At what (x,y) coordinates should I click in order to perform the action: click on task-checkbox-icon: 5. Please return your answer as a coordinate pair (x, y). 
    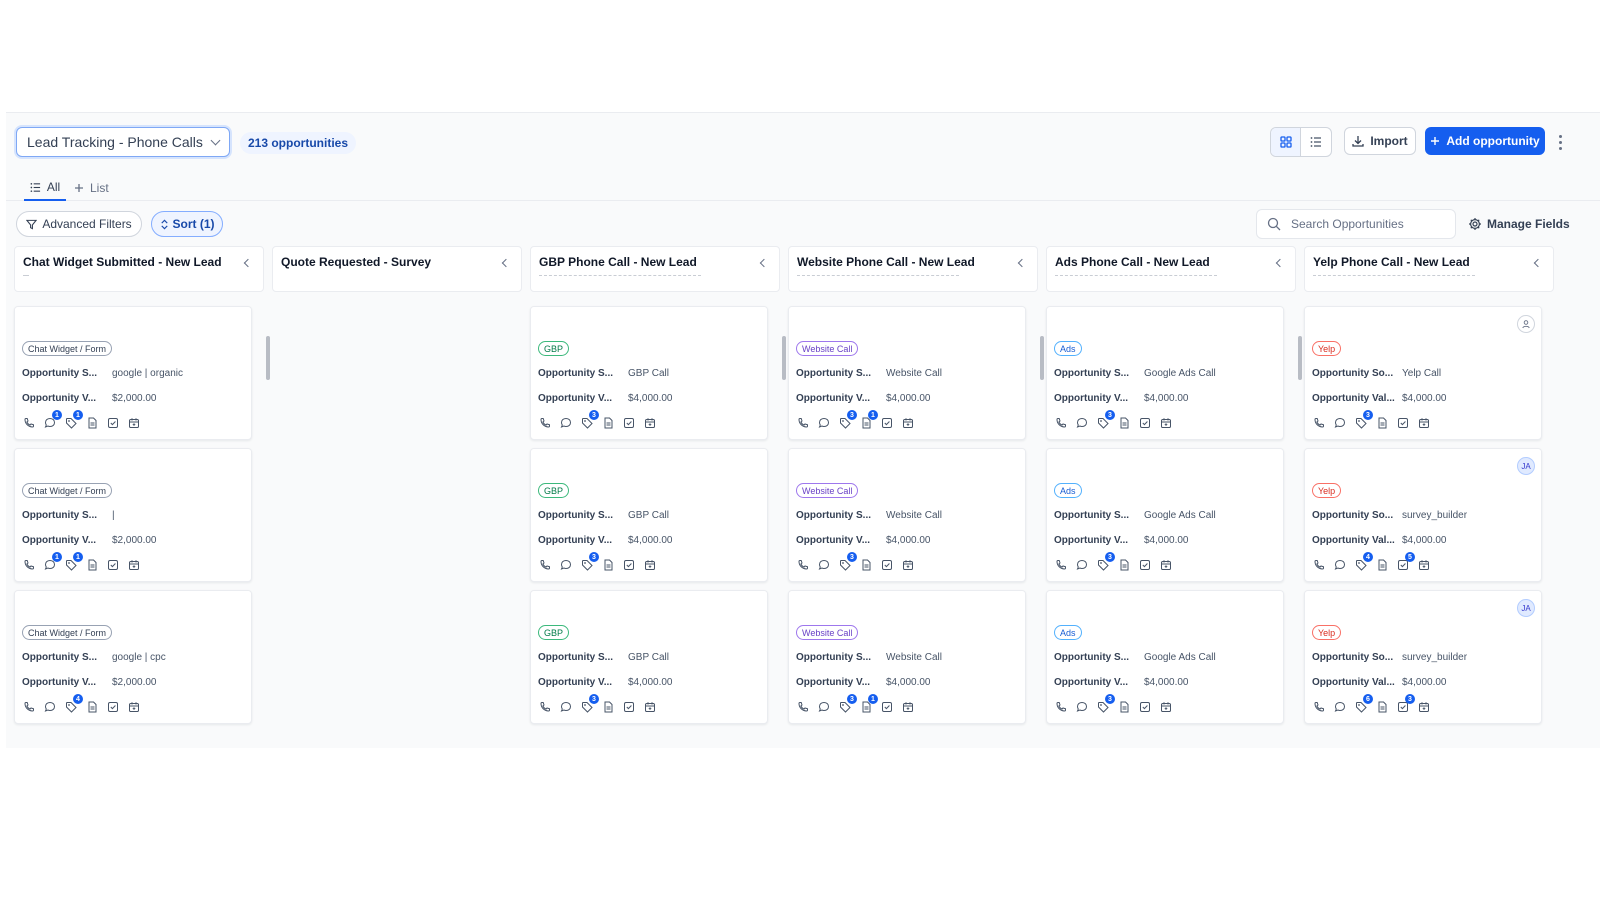
    Looking at the image, I should click on (1405, 562).